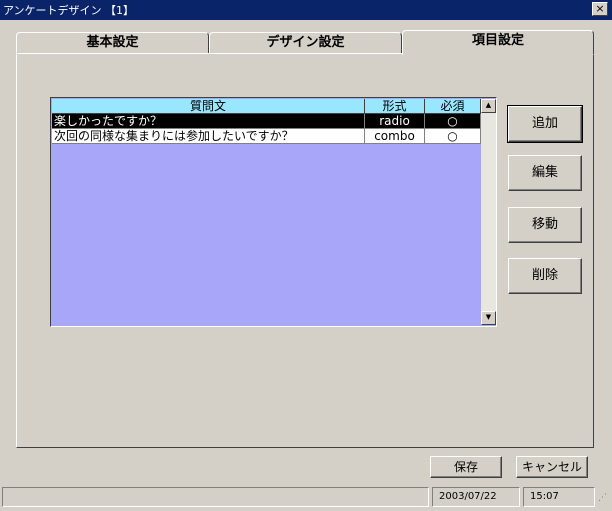  Describe the element at coordinates (215, 497) in the screenshot. I see `status-pane-message` at that location.